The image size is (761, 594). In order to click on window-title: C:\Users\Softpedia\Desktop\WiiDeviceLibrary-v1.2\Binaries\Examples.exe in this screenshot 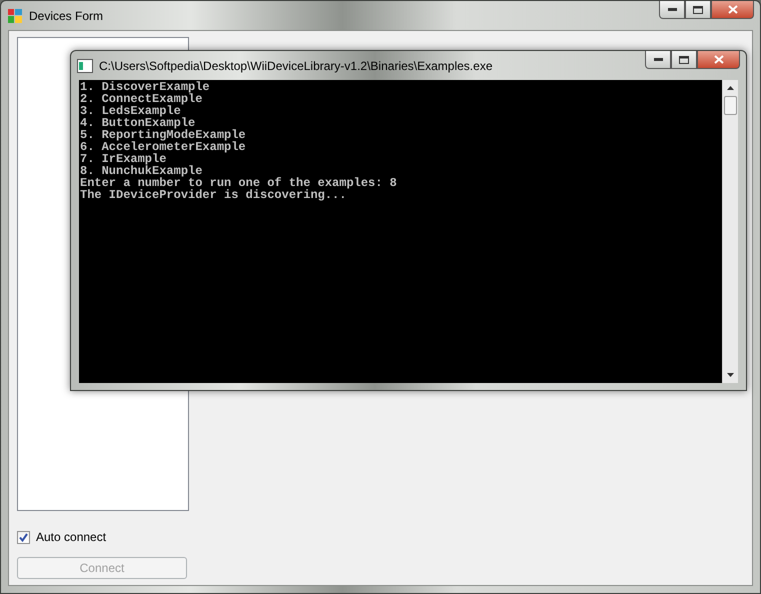, I will do `click(295, 65)`.